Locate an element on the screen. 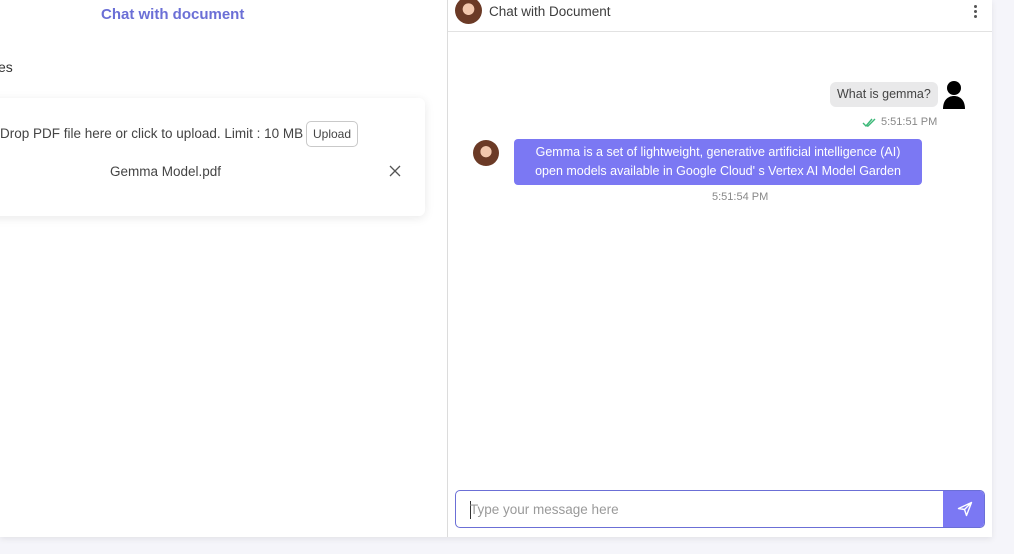 Image resolution: width=1014 pixels, height=554 pixels. user-message-time: 5:51:51 PM is located at coordinates (909, 122).